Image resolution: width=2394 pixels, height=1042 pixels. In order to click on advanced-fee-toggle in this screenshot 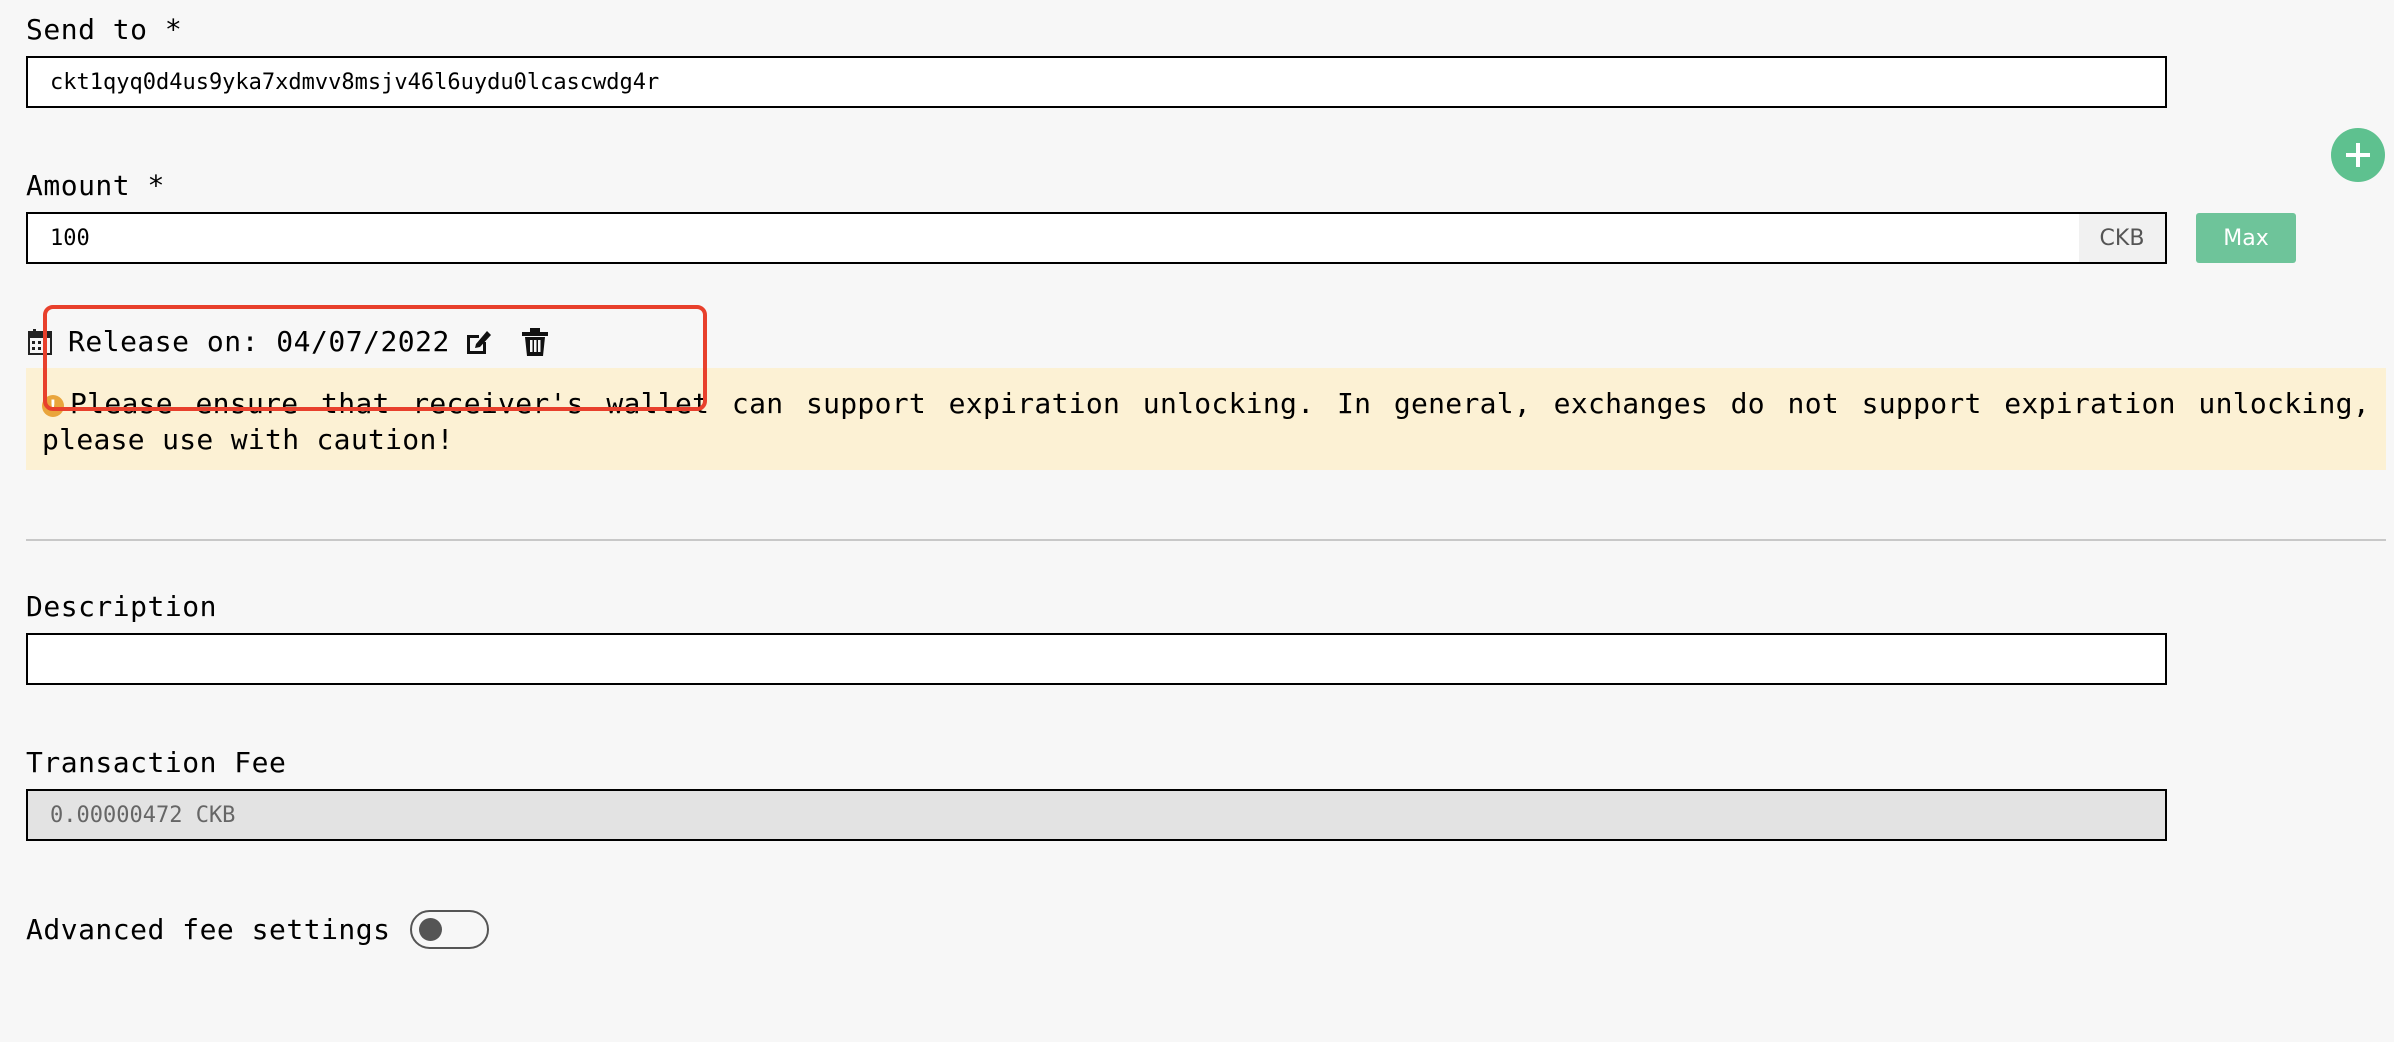, I will do `click(449, 929)`.